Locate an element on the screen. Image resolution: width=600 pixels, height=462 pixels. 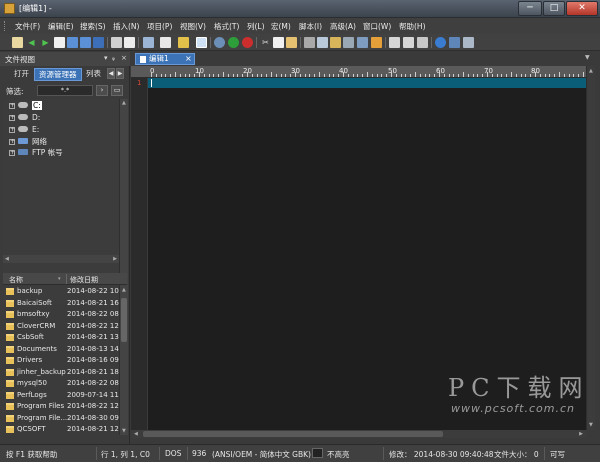
status-codepage: 936 is located at coordinates (199, 453).